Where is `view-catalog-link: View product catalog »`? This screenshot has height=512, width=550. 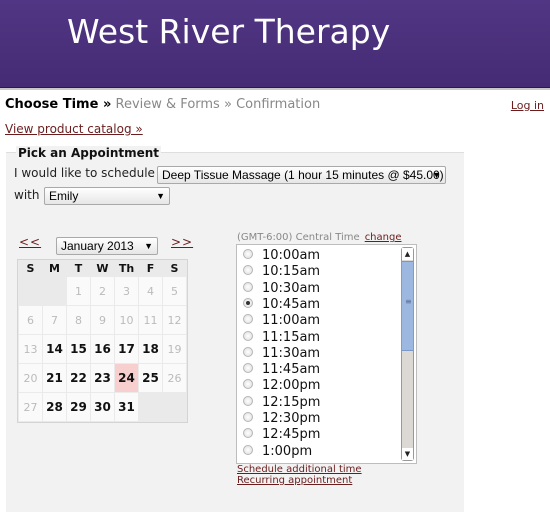
view-catalog-link: View product catalog » is located at coordinates (74, 129).